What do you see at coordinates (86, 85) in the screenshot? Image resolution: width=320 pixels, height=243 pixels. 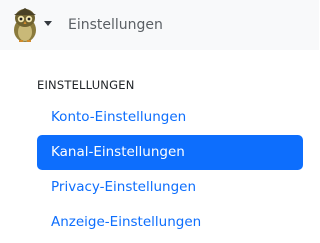 I see `sidebar-heading: EINSTELLUNGEN` at bounding box center [86, 85].